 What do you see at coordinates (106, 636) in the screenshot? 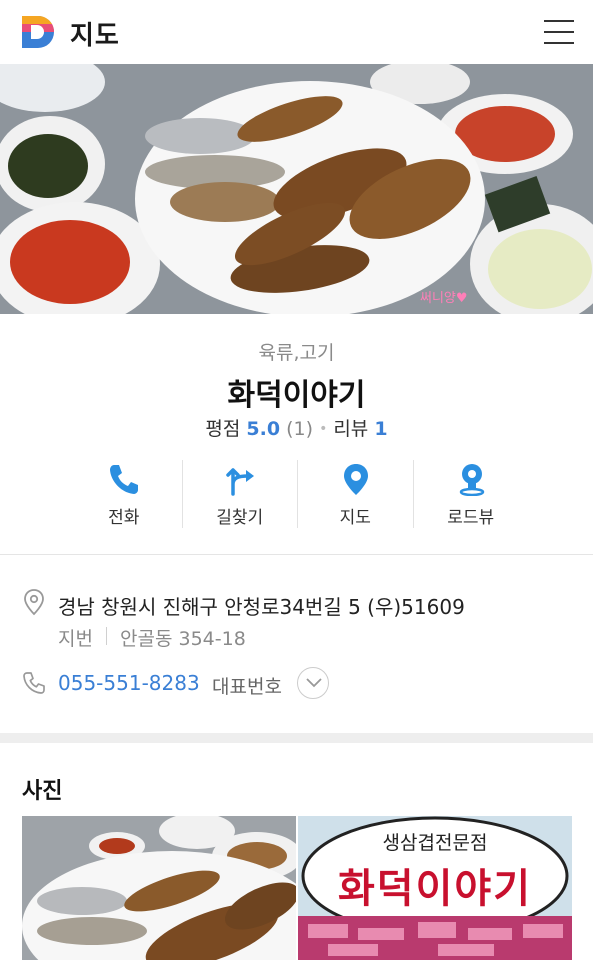
I see `jibun-separator` at bounding box center [106, 636].